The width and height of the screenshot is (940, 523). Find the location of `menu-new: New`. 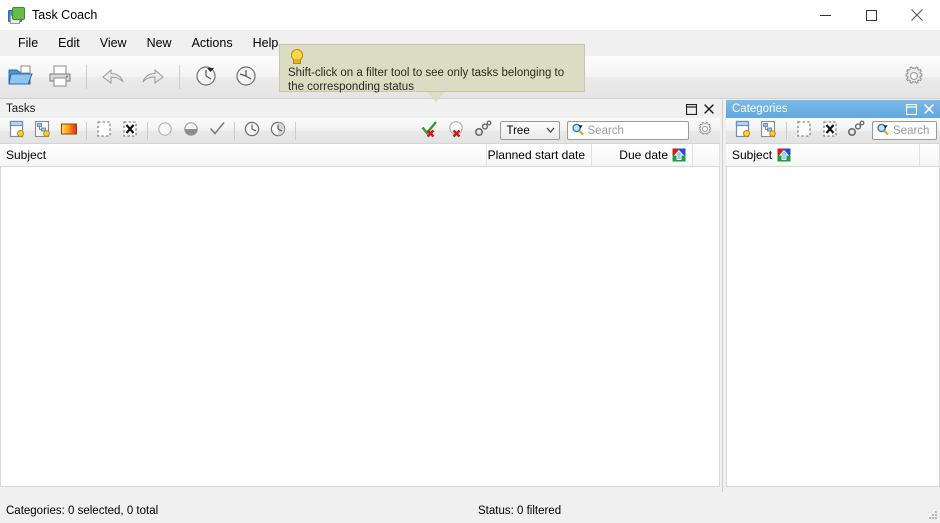

menu-new: New is located at coordinates (159, 43).